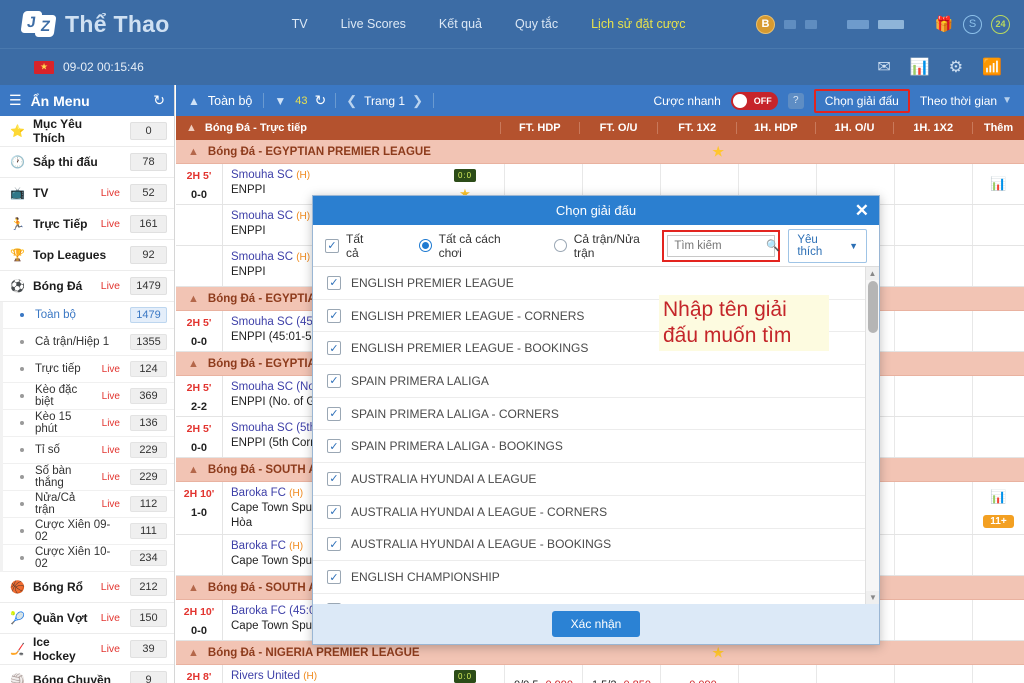  Describe the element at coordinates (560, 245) in the screenshot. I see `radio-off-icon` at that location.